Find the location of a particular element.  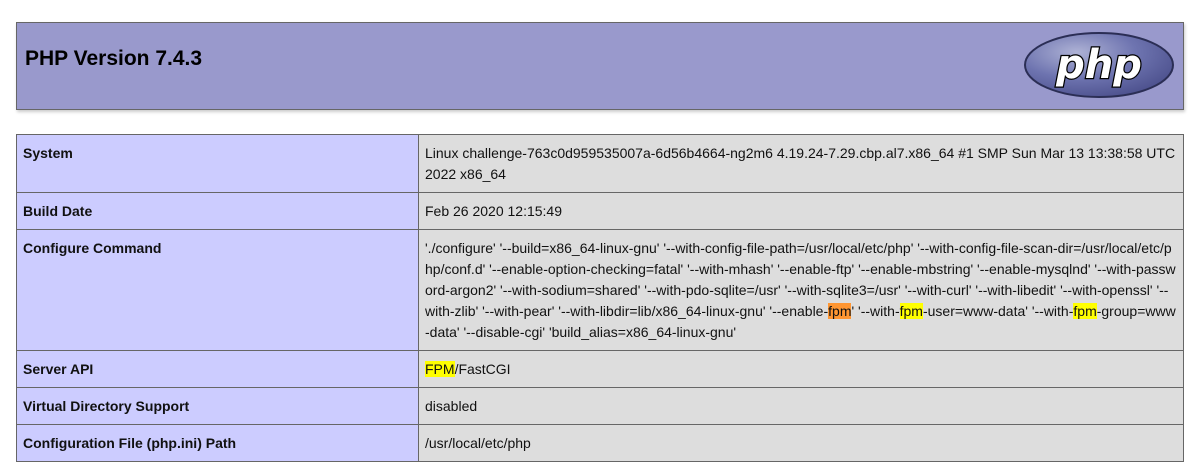

row-value: /usr/local/etc/php is located at coordinates (801, 443).